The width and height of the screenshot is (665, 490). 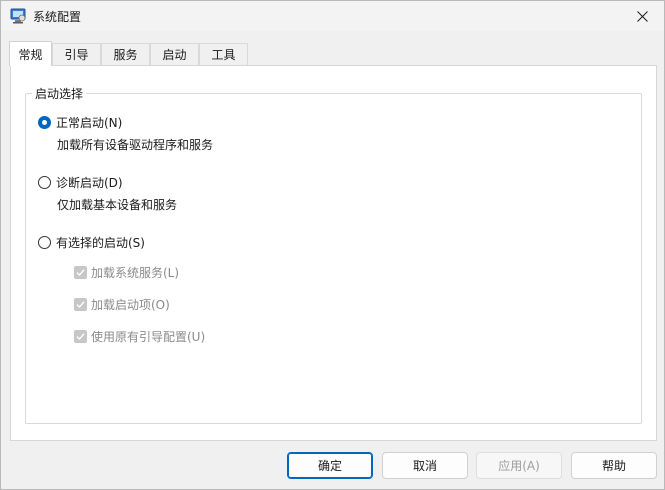 What do you see at coordinates (57, 17) in the screenshot?
I see `window-title: 系统配置` at bounding box center [57, 17].